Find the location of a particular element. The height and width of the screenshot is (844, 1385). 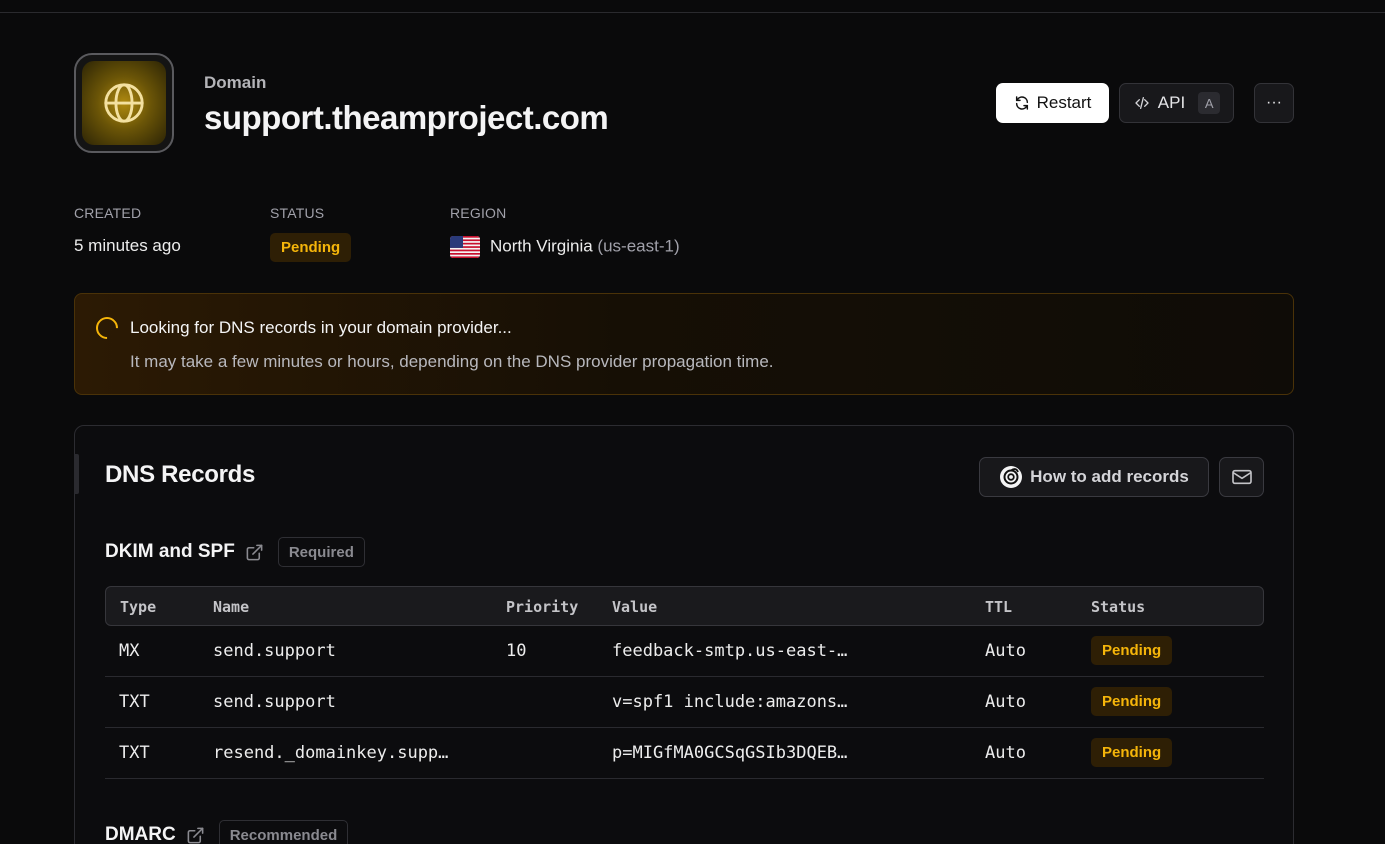

restart-label: Restart is located at coordinates (1064, 102).